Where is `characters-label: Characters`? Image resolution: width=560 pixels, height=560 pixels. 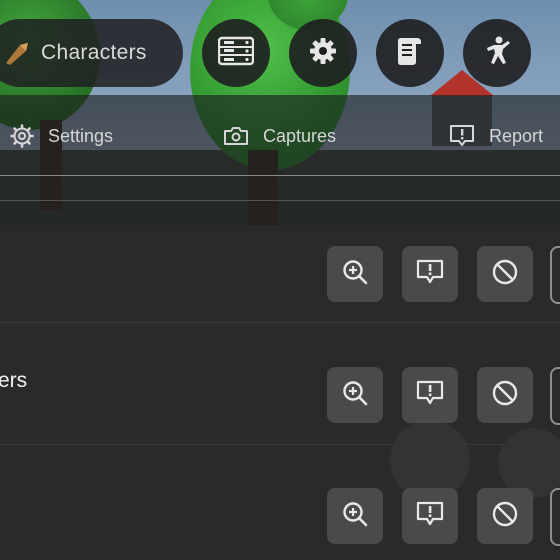 characters-label: Characters is located at coordinates (94, 52).